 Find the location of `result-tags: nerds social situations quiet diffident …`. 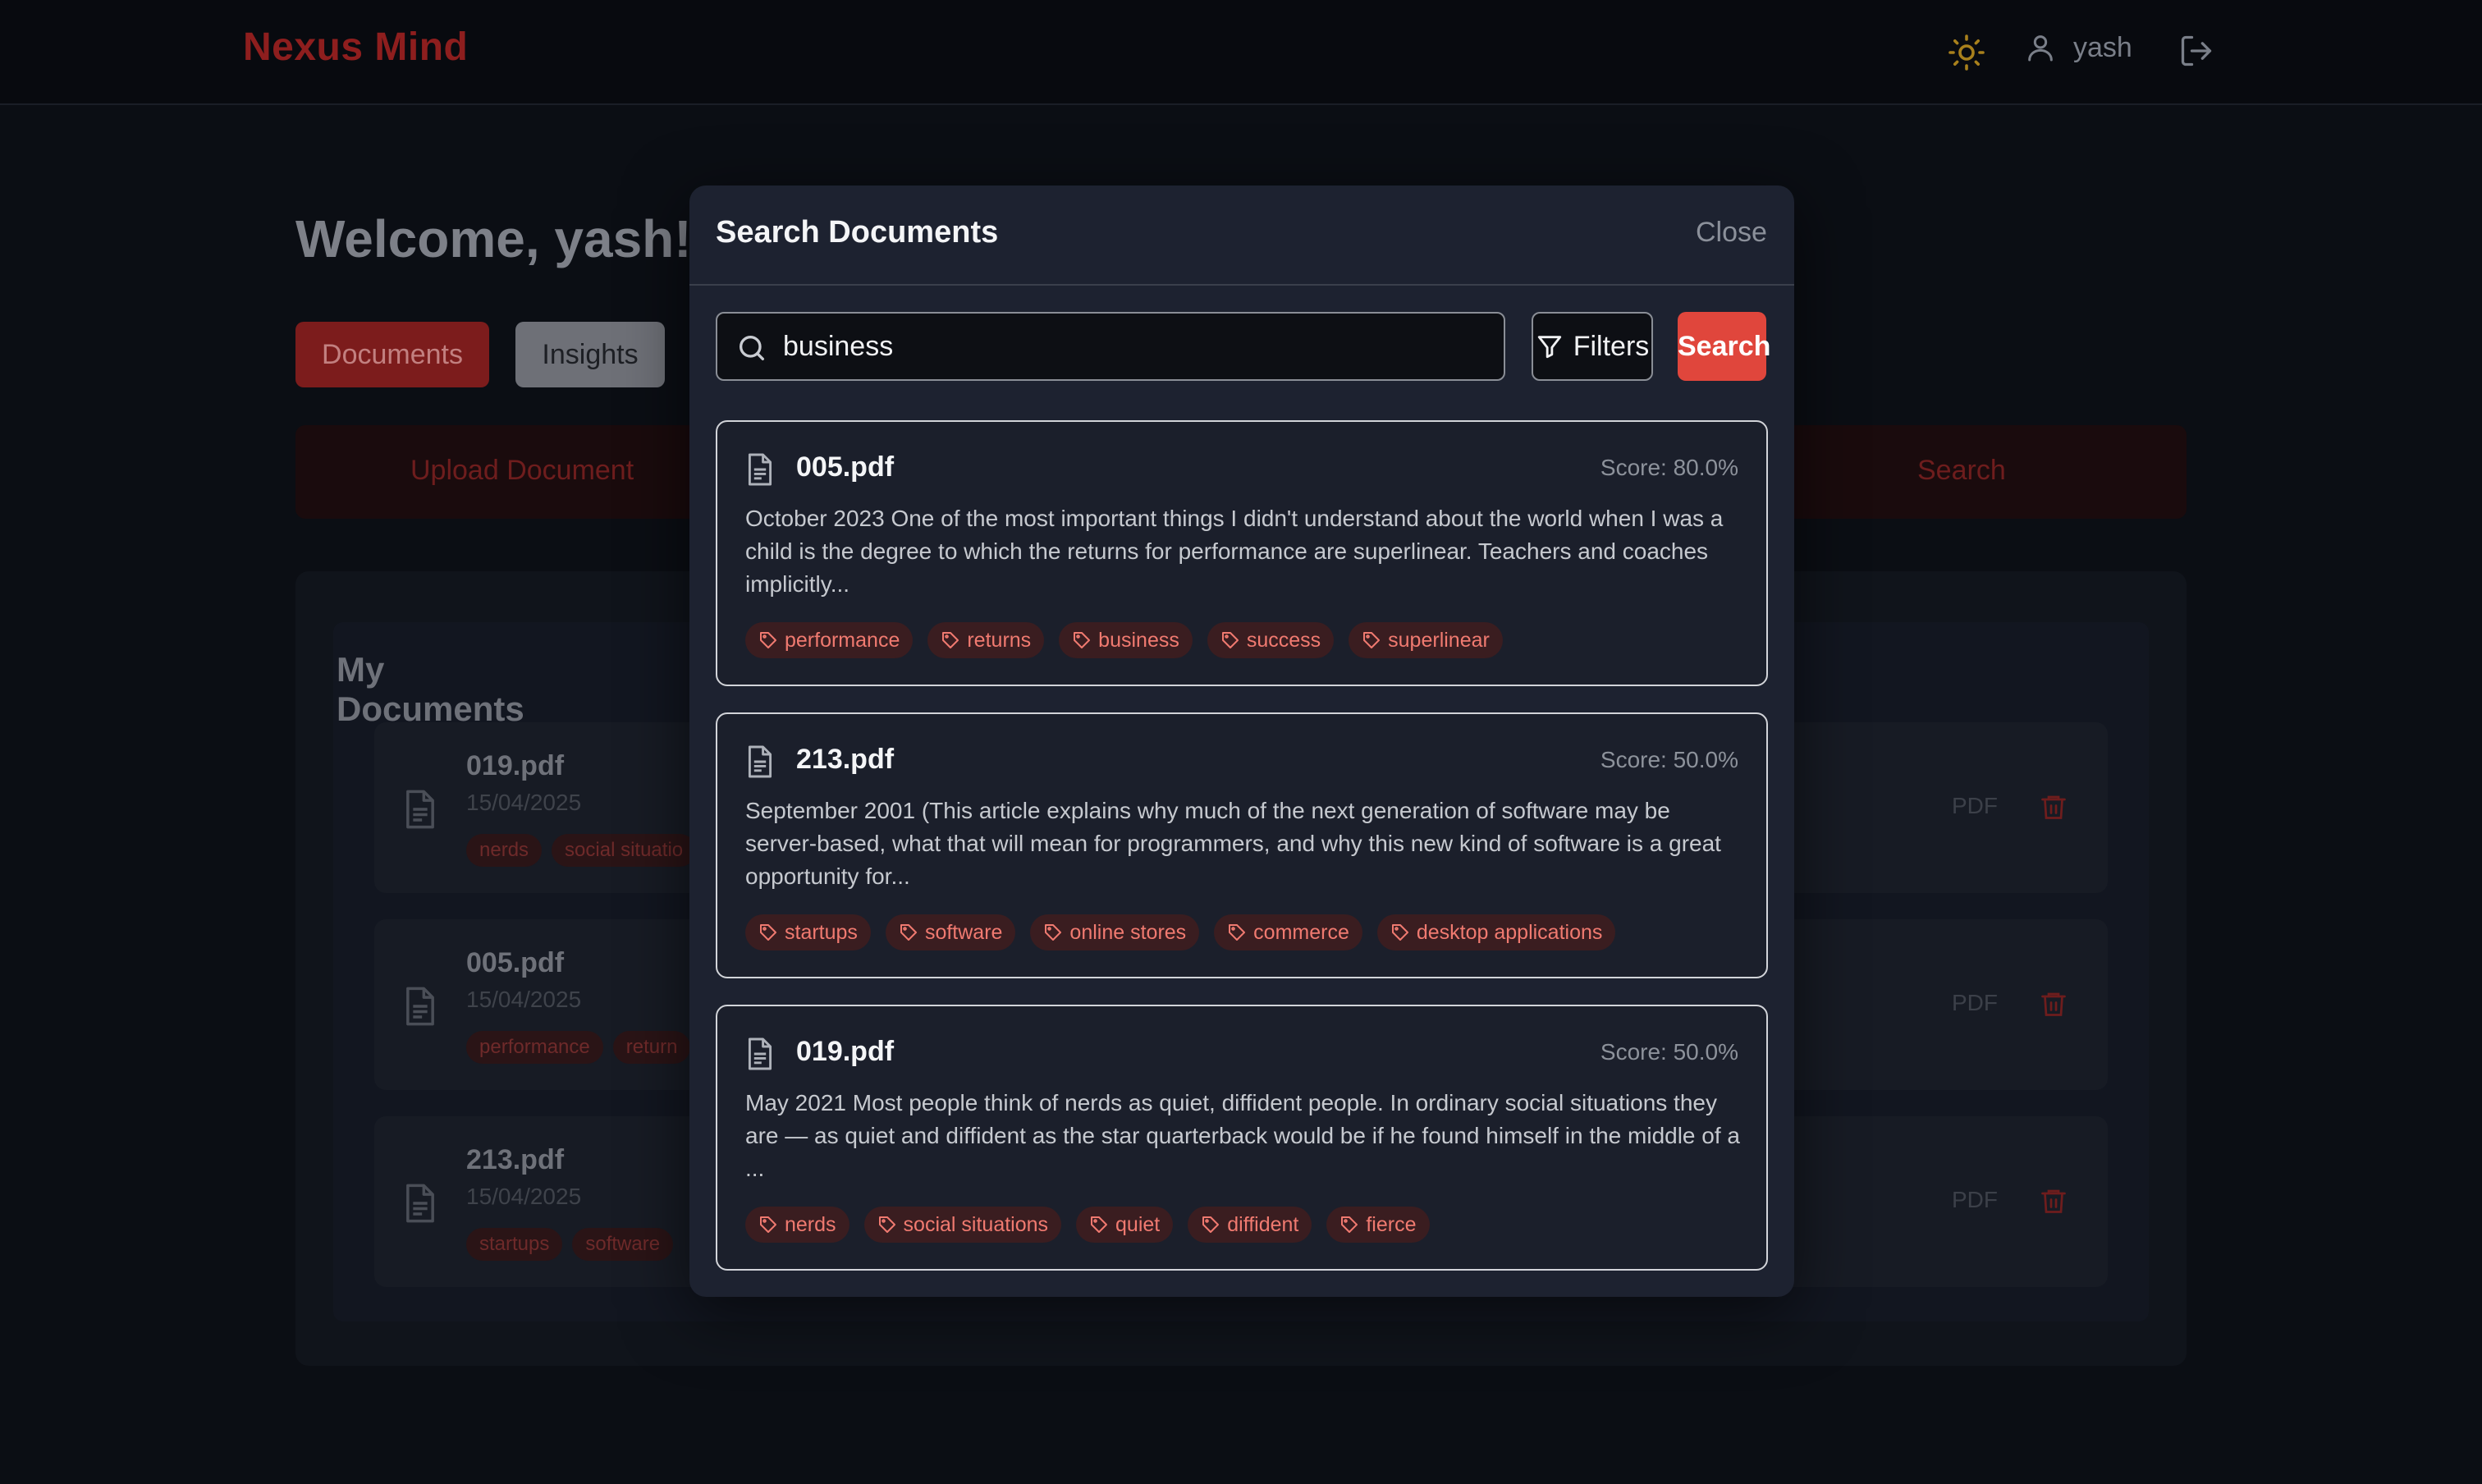

result-tags: nerds social situations quiet diffident … is located at coordinates (1087, 1225).